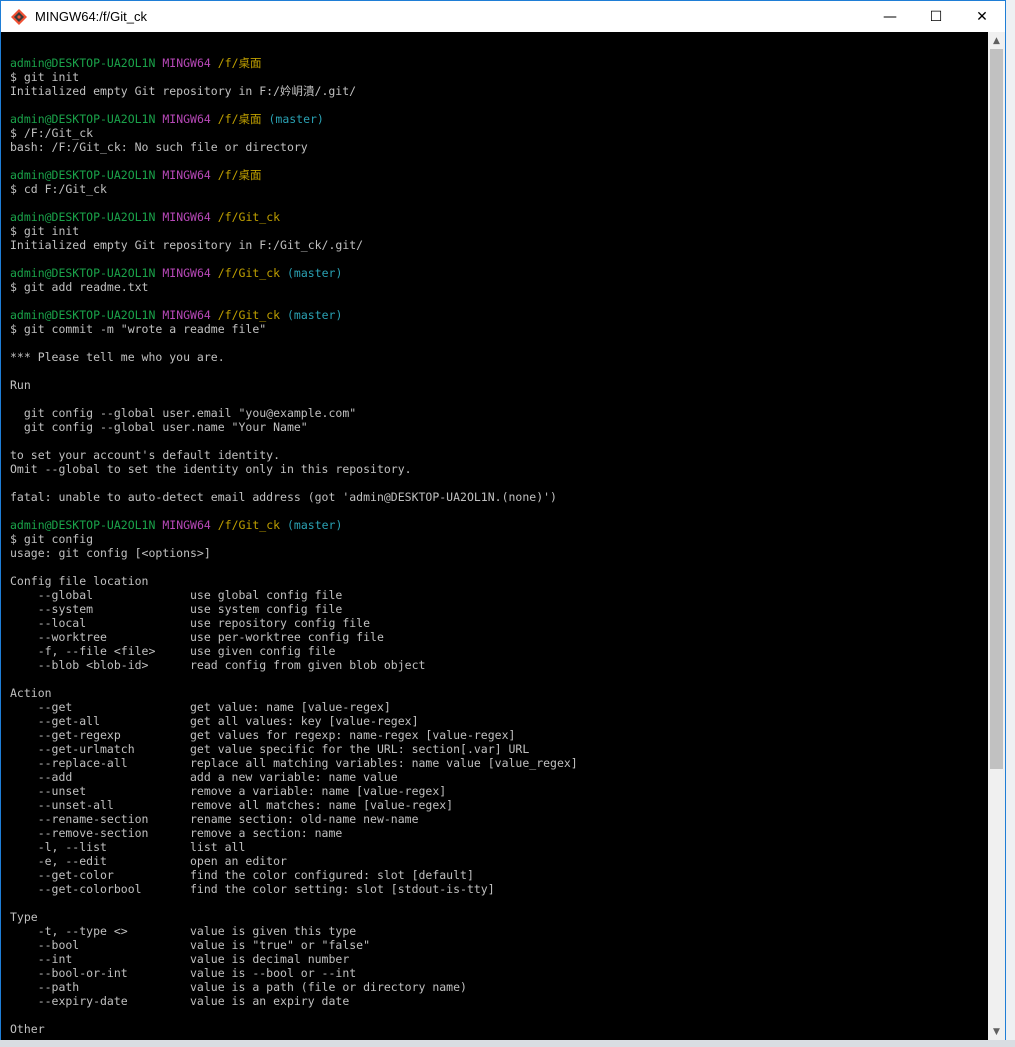 The image size is (1015, 1047). What do you see at coordinates (145, 455) in the screenshot?
I see `output-line: to set your account's default identity.` at bounding box center [145, 455].